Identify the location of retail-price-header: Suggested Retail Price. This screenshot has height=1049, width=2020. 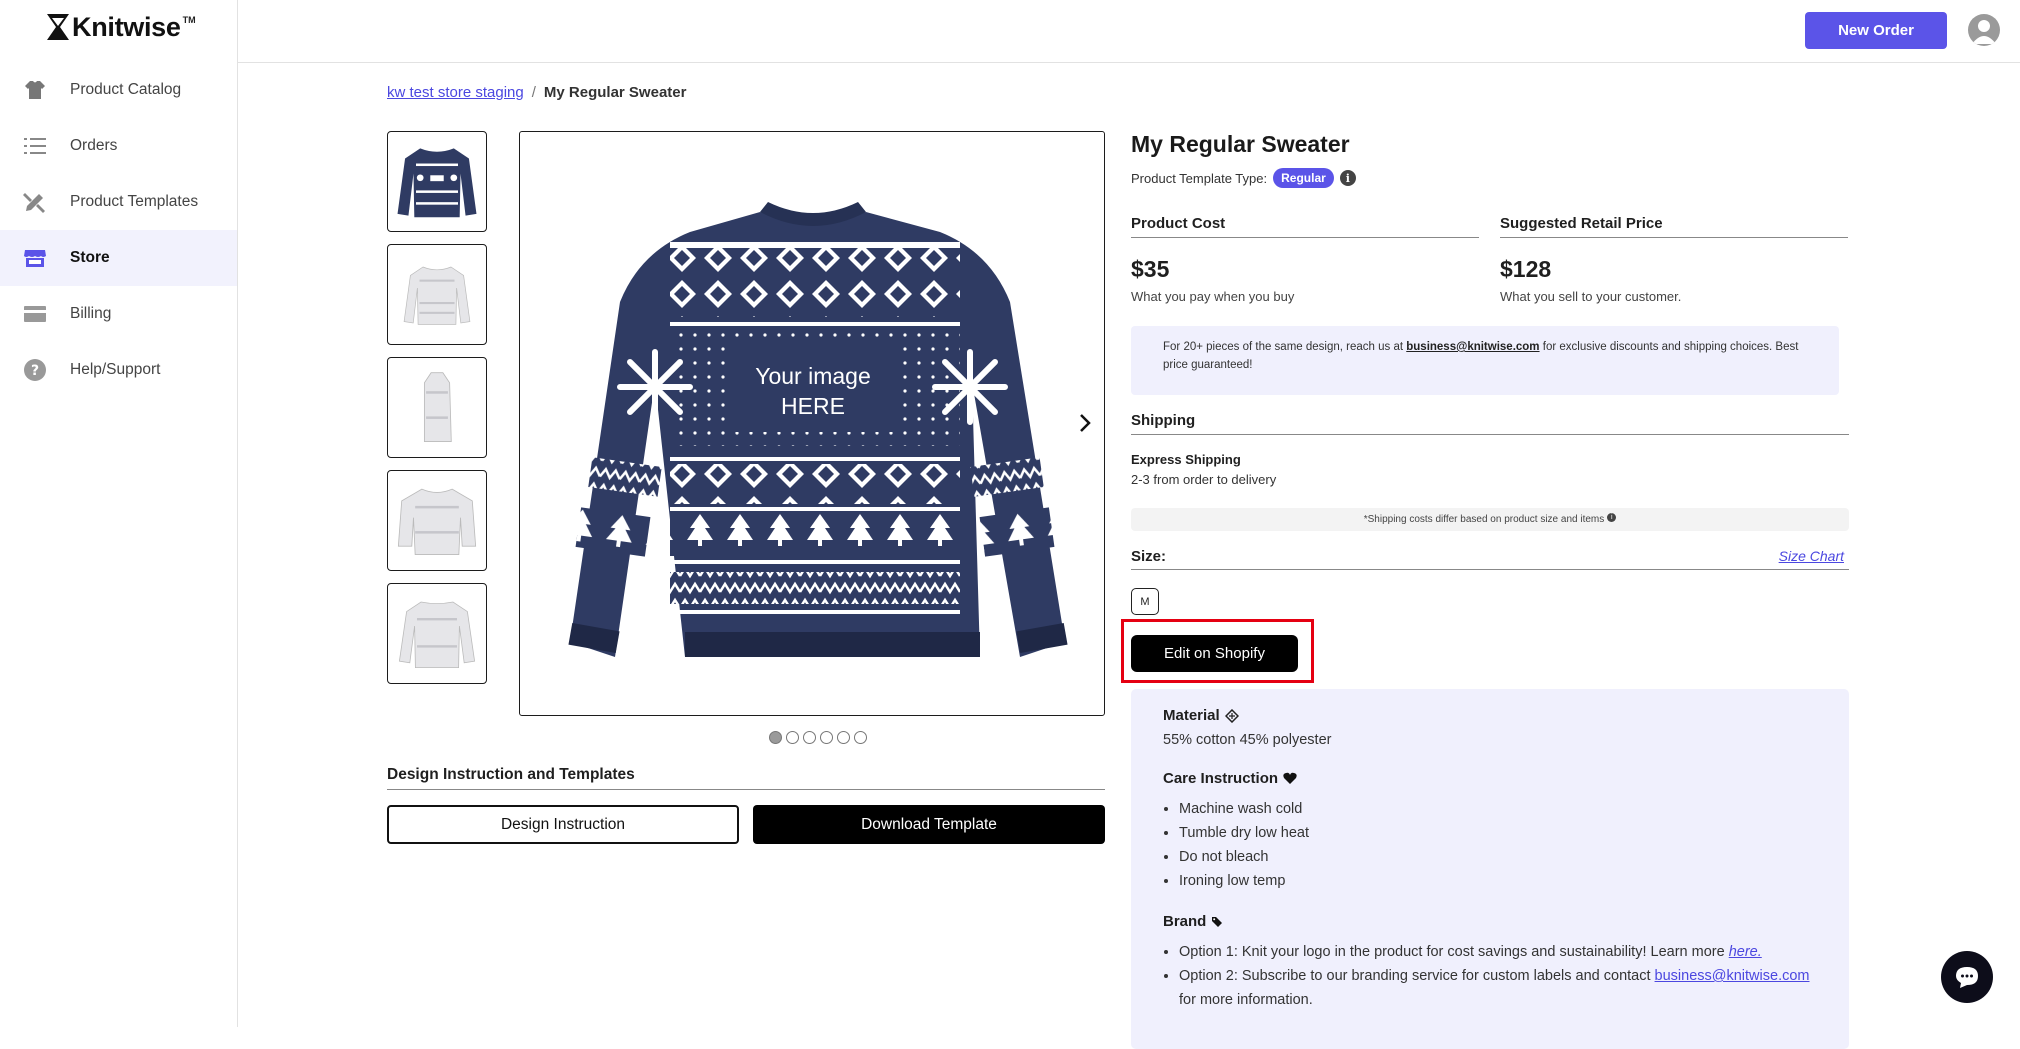
(1674, 226).